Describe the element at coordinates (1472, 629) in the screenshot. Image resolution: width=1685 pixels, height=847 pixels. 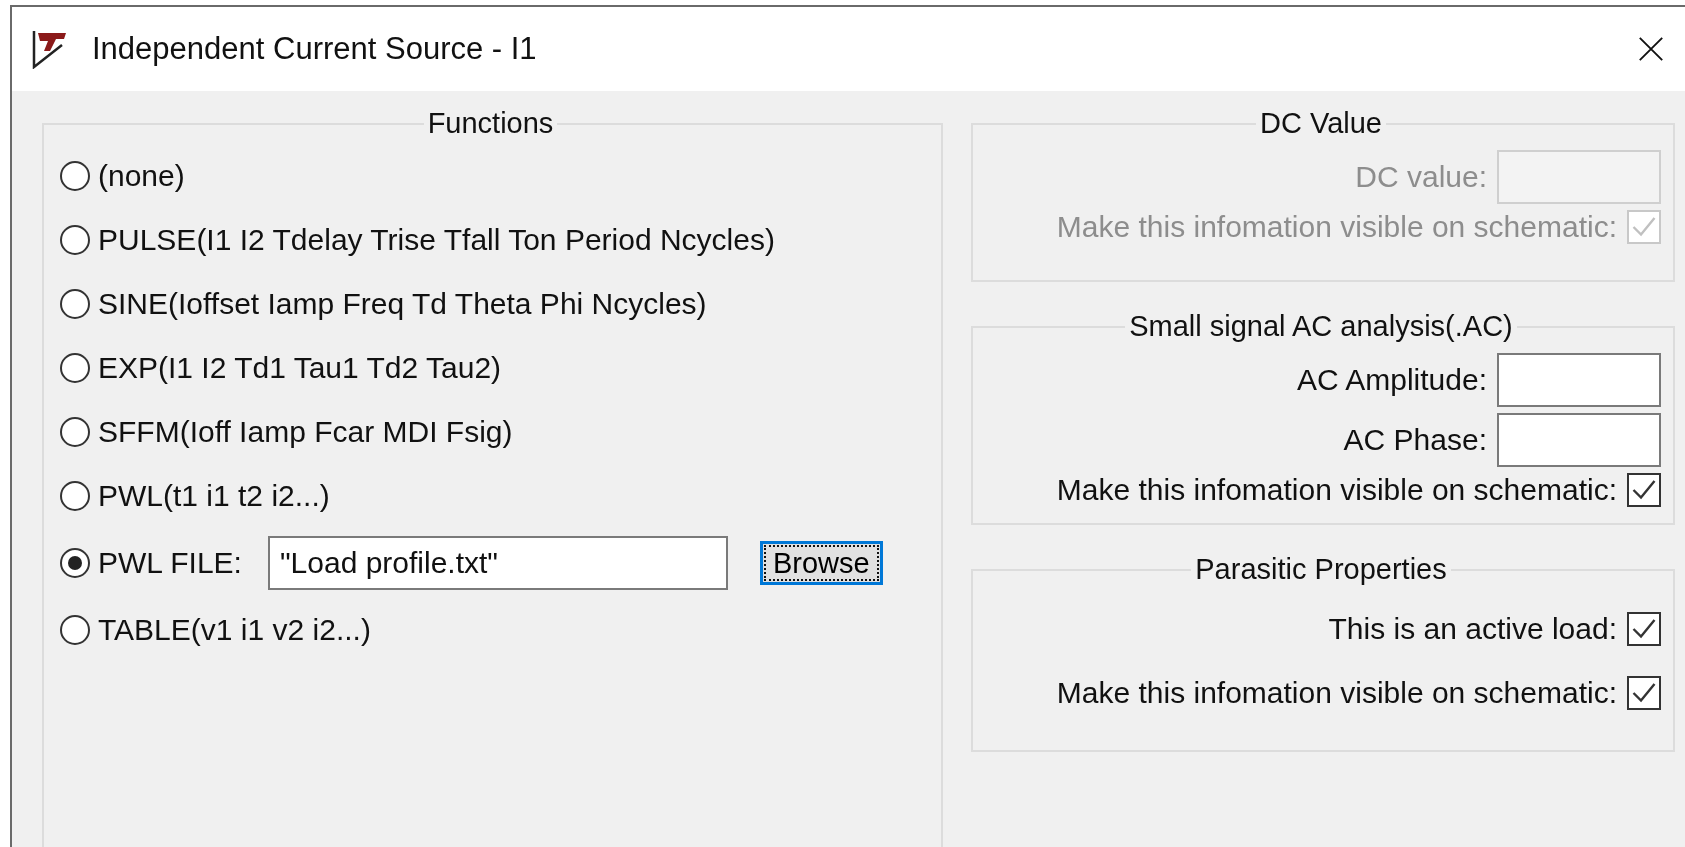
I see `checkbox-label: This is an active load:` at that location.